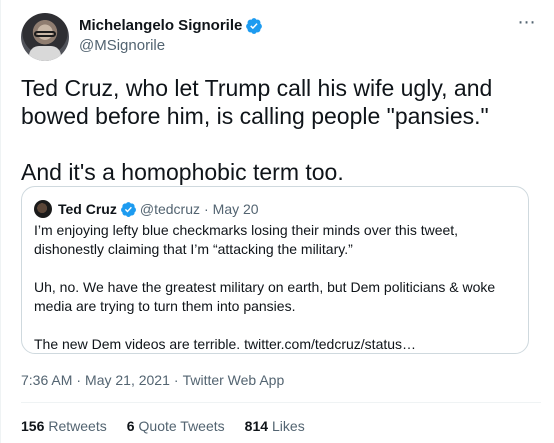  Describe the element at coordinates (77, 426) in the screenshot. I see `retweets-label: Retweets` at that location.